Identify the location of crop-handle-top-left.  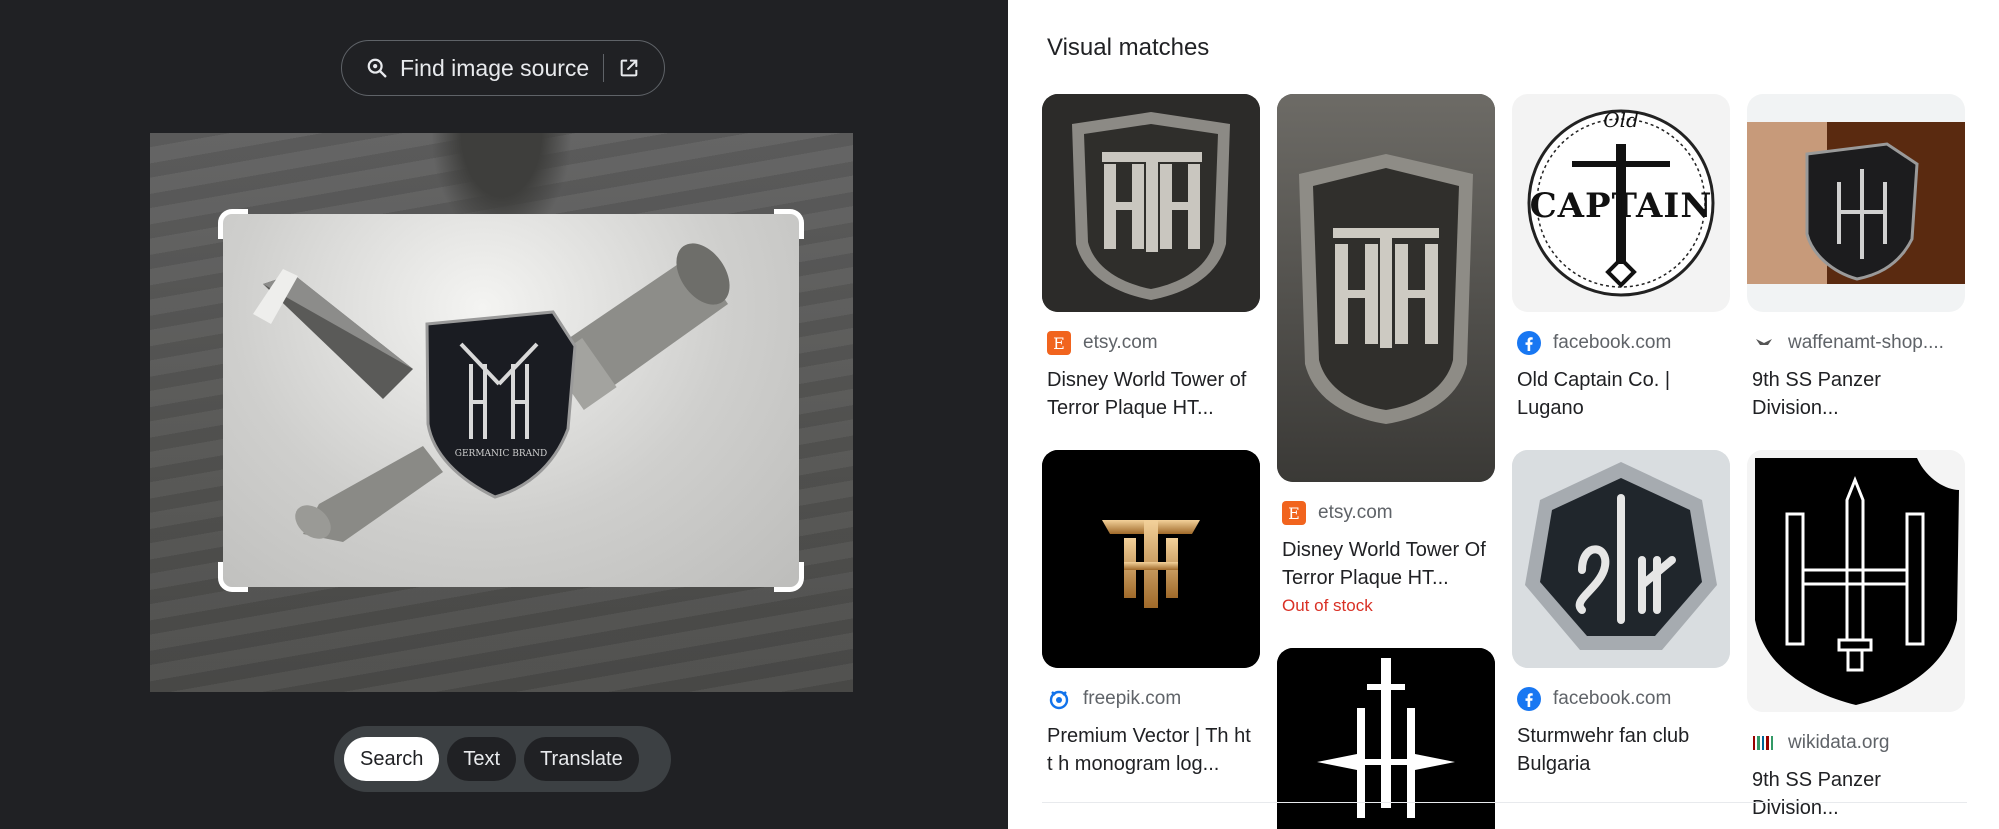
(233, 224).